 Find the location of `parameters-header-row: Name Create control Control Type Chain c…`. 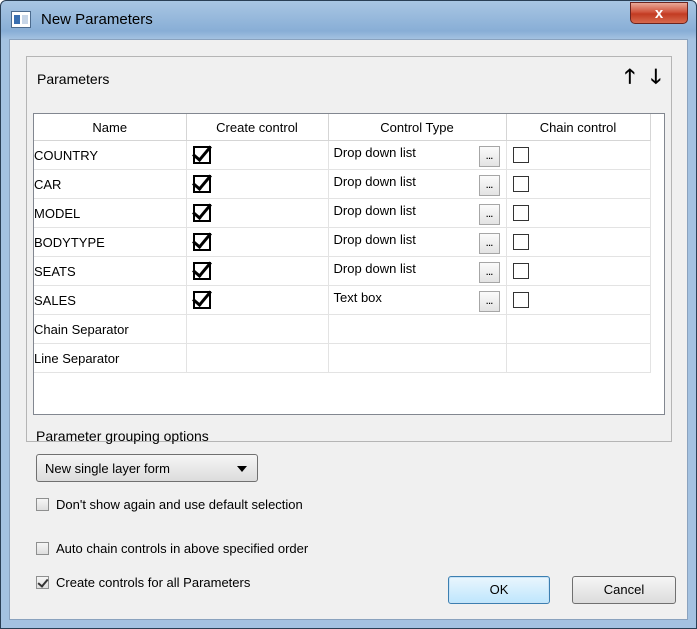

parameters-header-row: Name Create control Control Type Chain c… is located at coordinates (342, 127).